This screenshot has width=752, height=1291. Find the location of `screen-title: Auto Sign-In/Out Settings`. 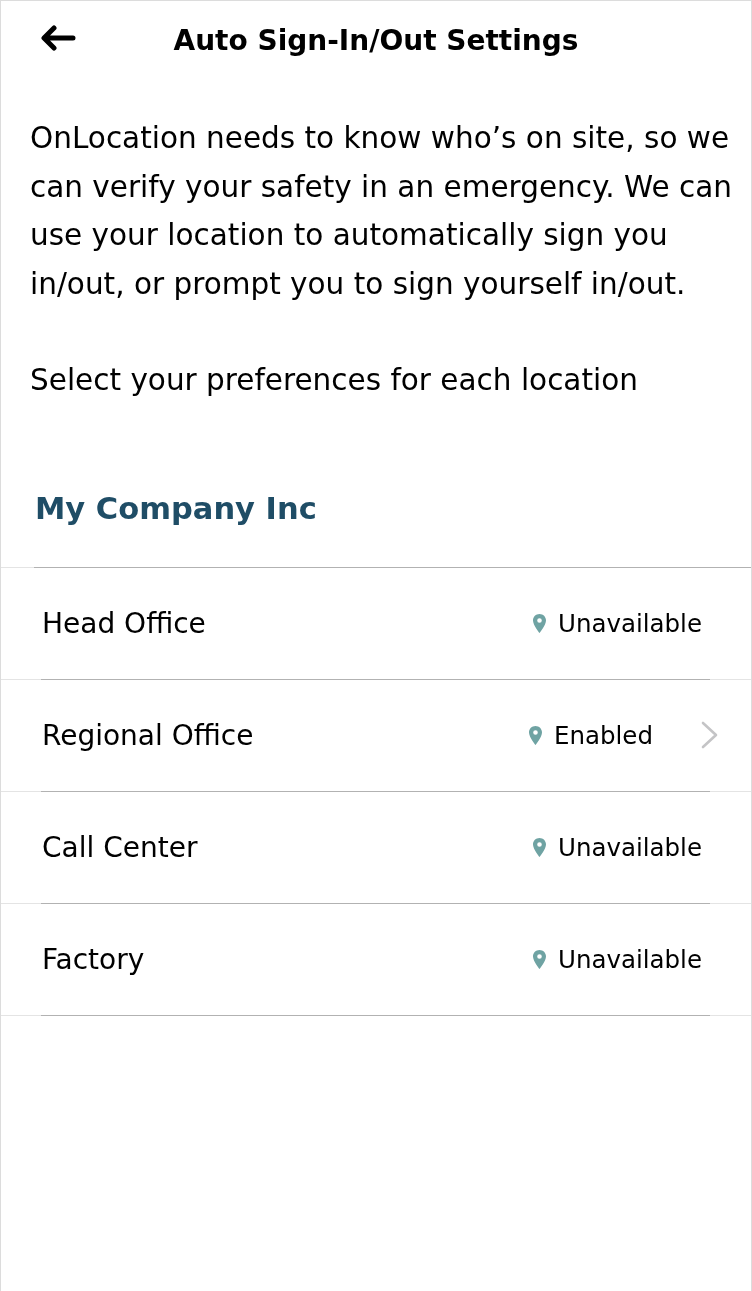

screen-title: Auto Sign-In/Out Settings is located at coordinates (376, 40).